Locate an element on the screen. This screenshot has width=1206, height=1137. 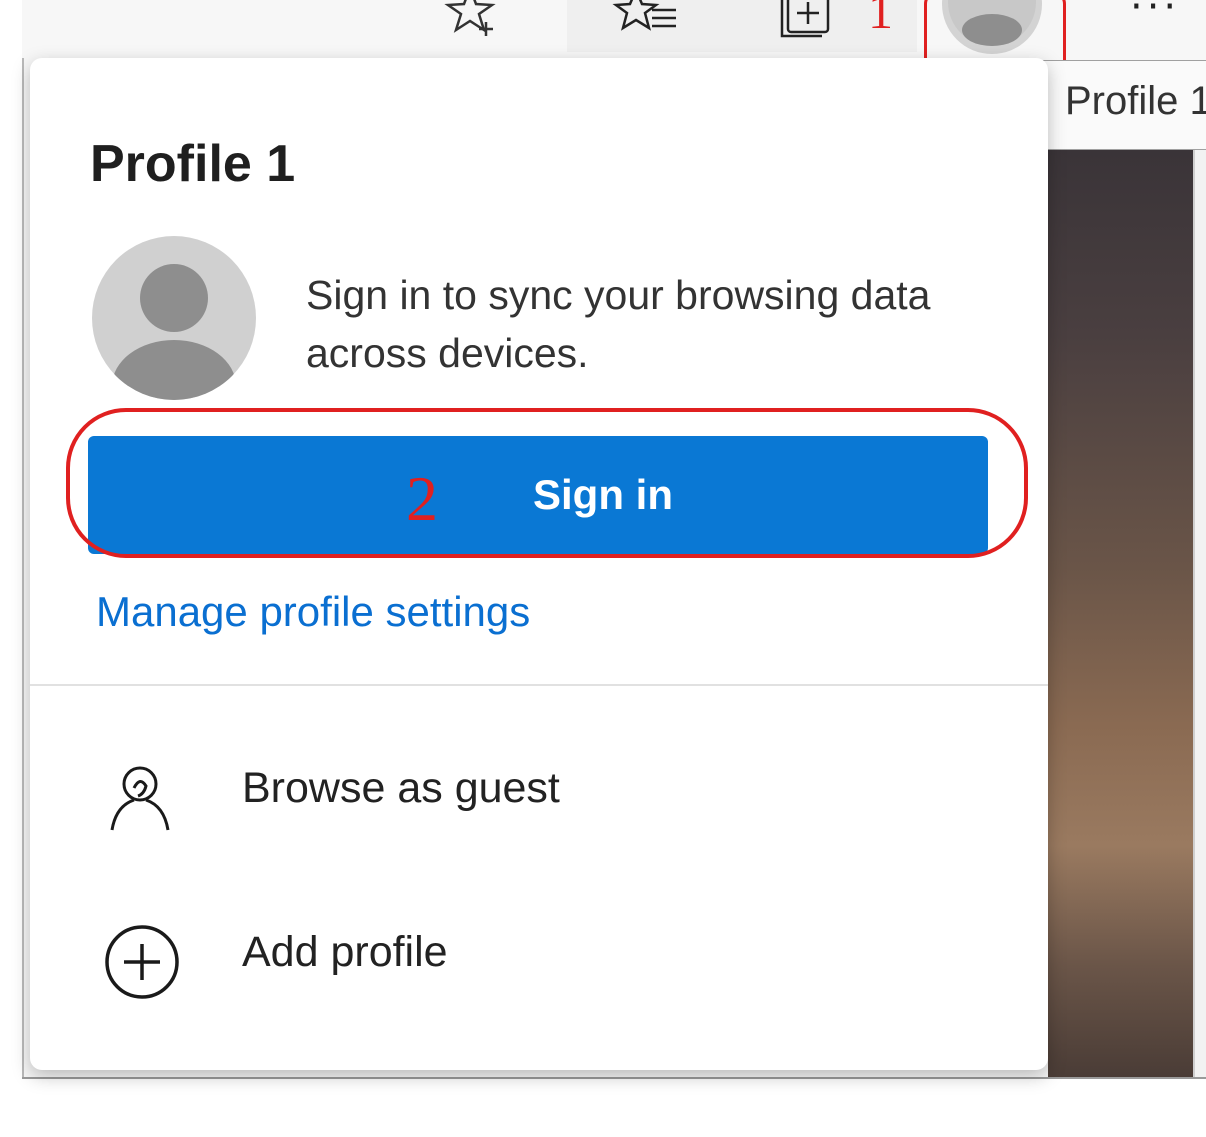
page-background-image is located at coordinates (1120, 614).